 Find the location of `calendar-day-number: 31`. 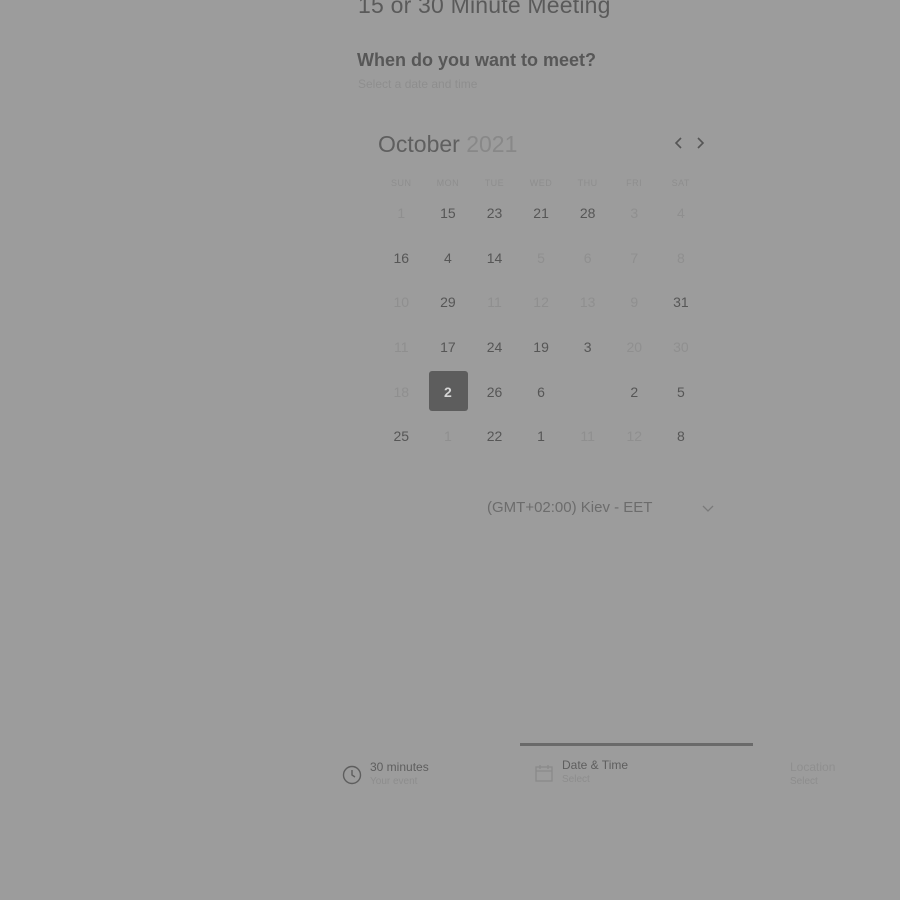

calendar-day-number: 31 is located at coordinates (681, 302).